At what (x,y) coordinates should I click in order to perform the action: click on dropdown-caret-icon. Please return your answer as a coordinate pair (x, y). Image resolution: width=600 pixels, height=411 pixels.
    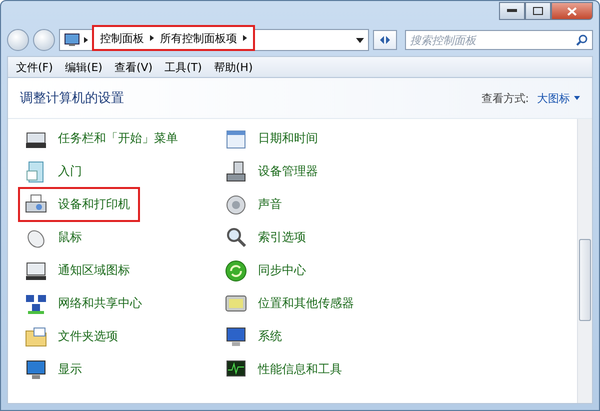
    Looking at the image, I should click on (360, 40).